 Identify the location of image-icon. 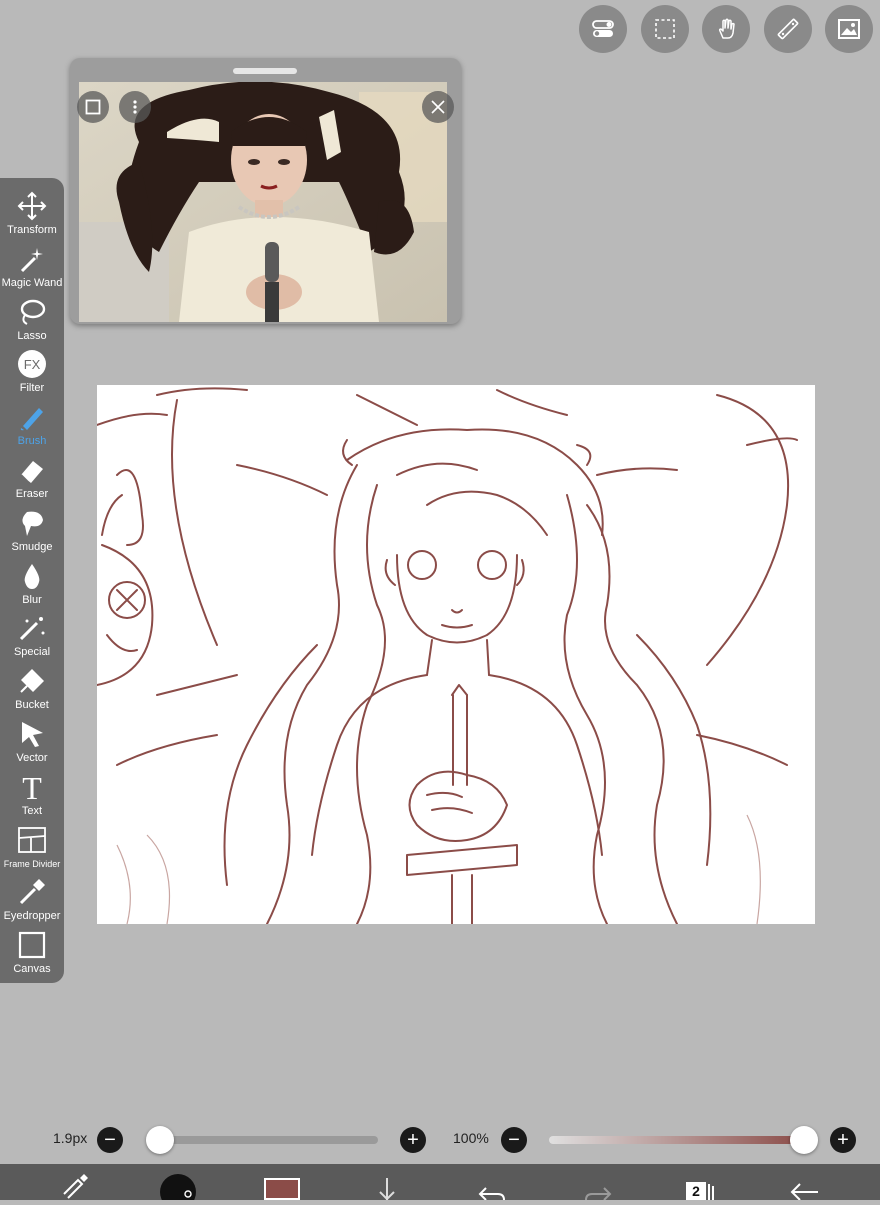
(849, 29).